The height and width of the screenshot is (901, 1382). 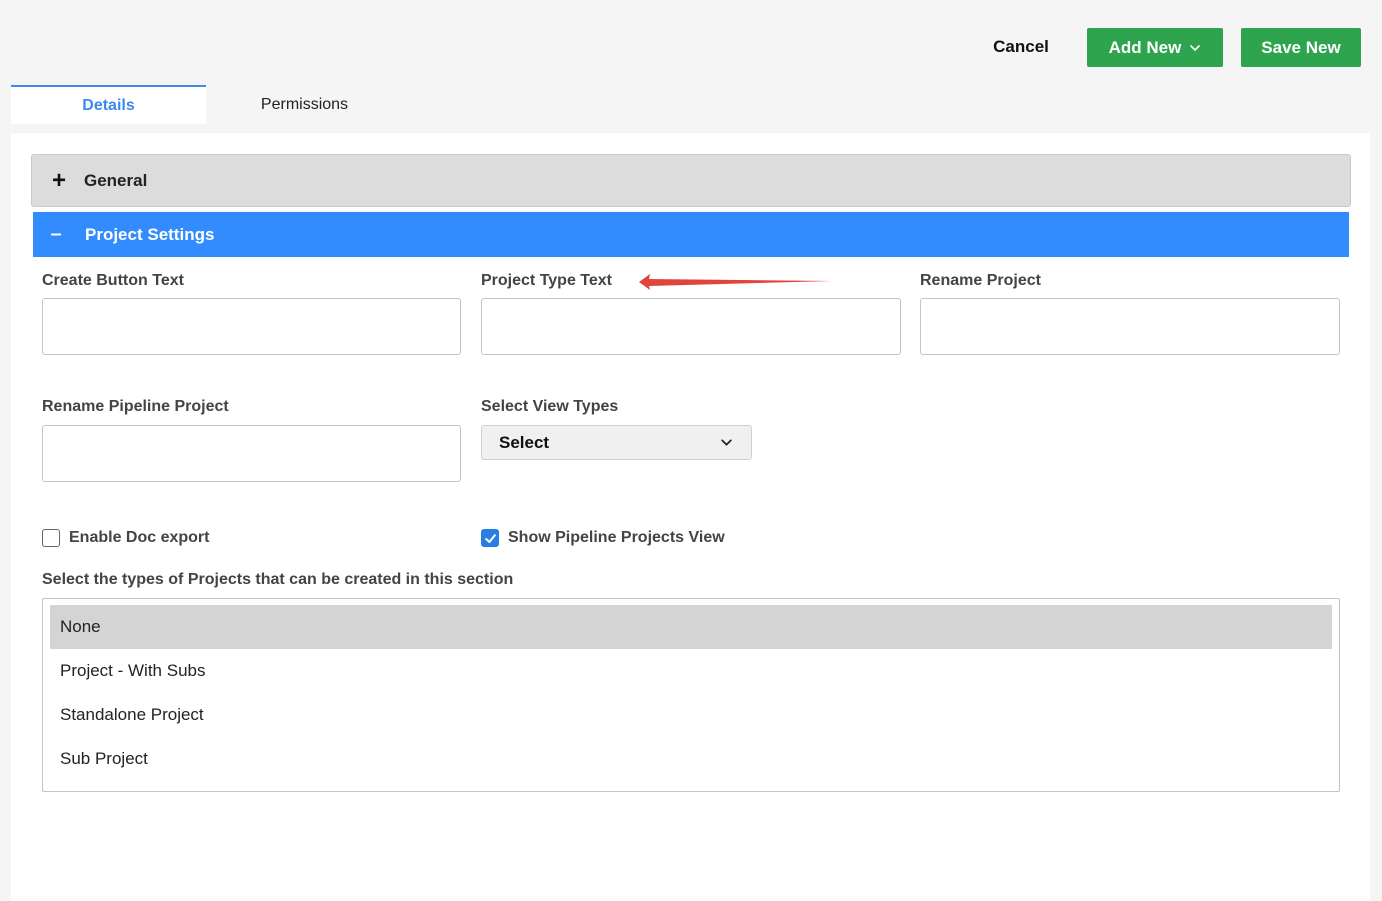 I want to click on list-item: Sub Project, so click(x=691, y=759).